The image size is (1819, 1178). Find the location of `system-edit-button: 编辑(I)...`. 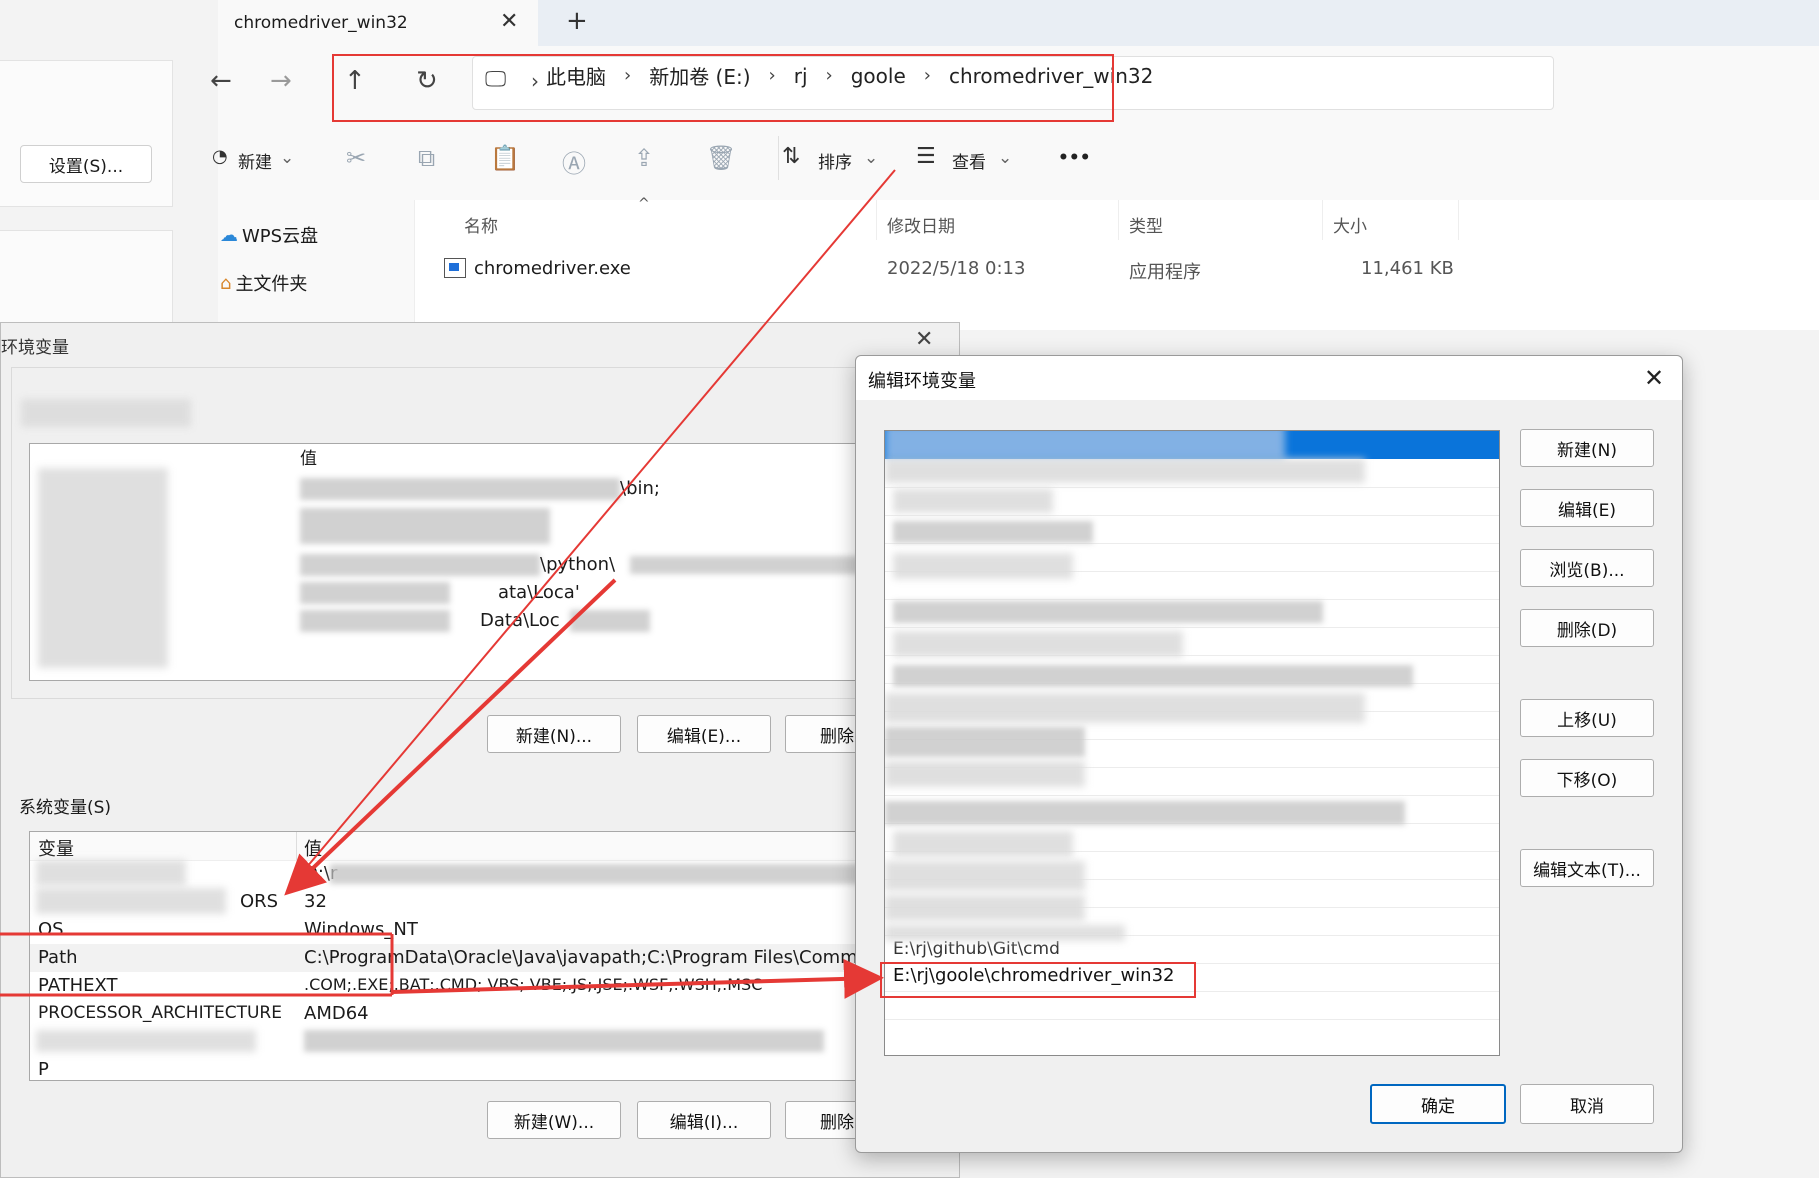

system-edit-button: 编辑(I)... is located at coordinates (704, 1120).